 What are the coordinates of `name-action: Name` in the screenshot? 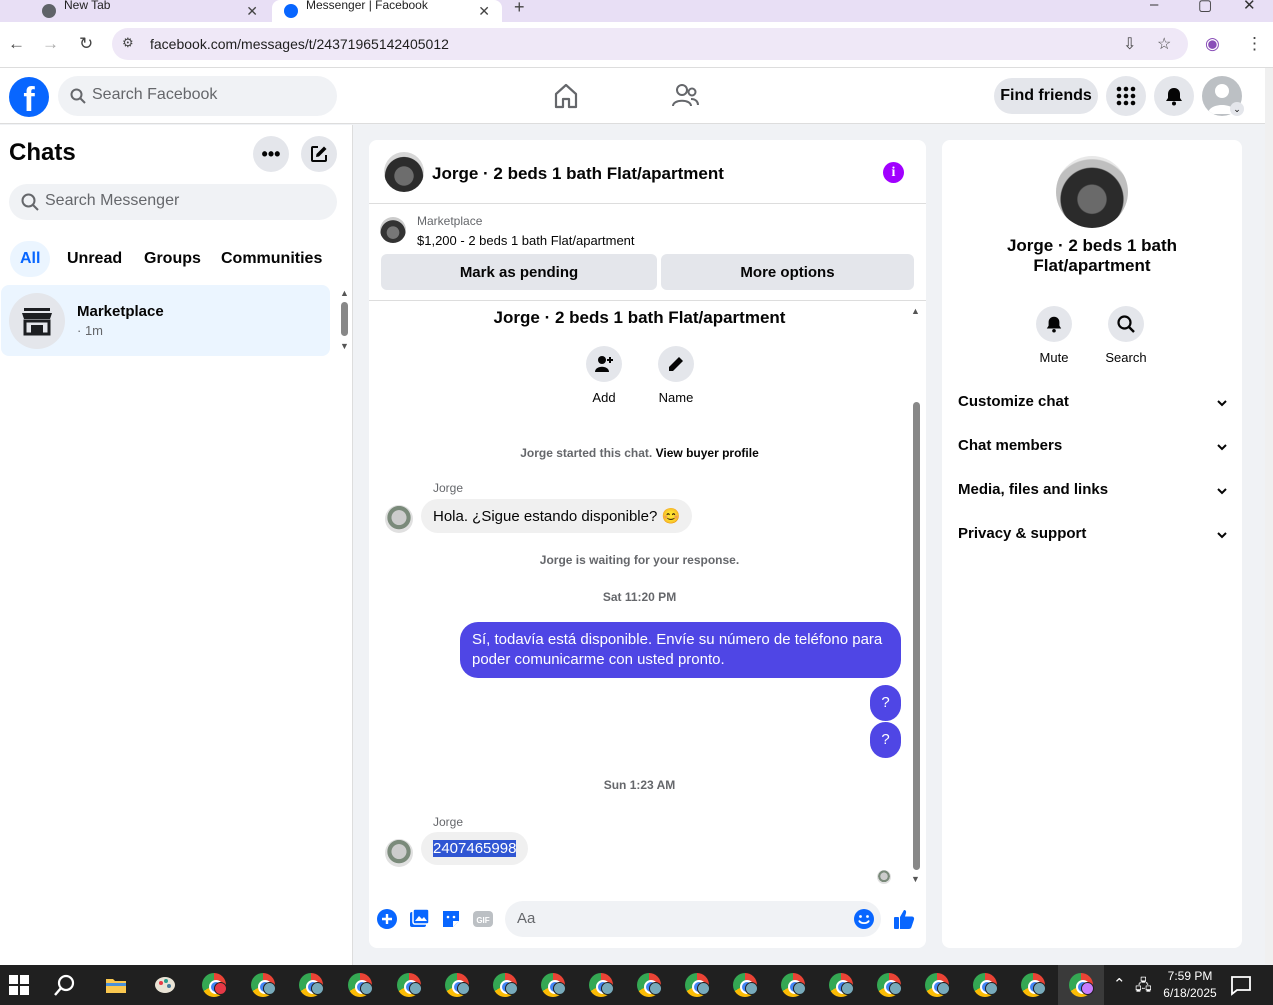 It's located at (676, 375).